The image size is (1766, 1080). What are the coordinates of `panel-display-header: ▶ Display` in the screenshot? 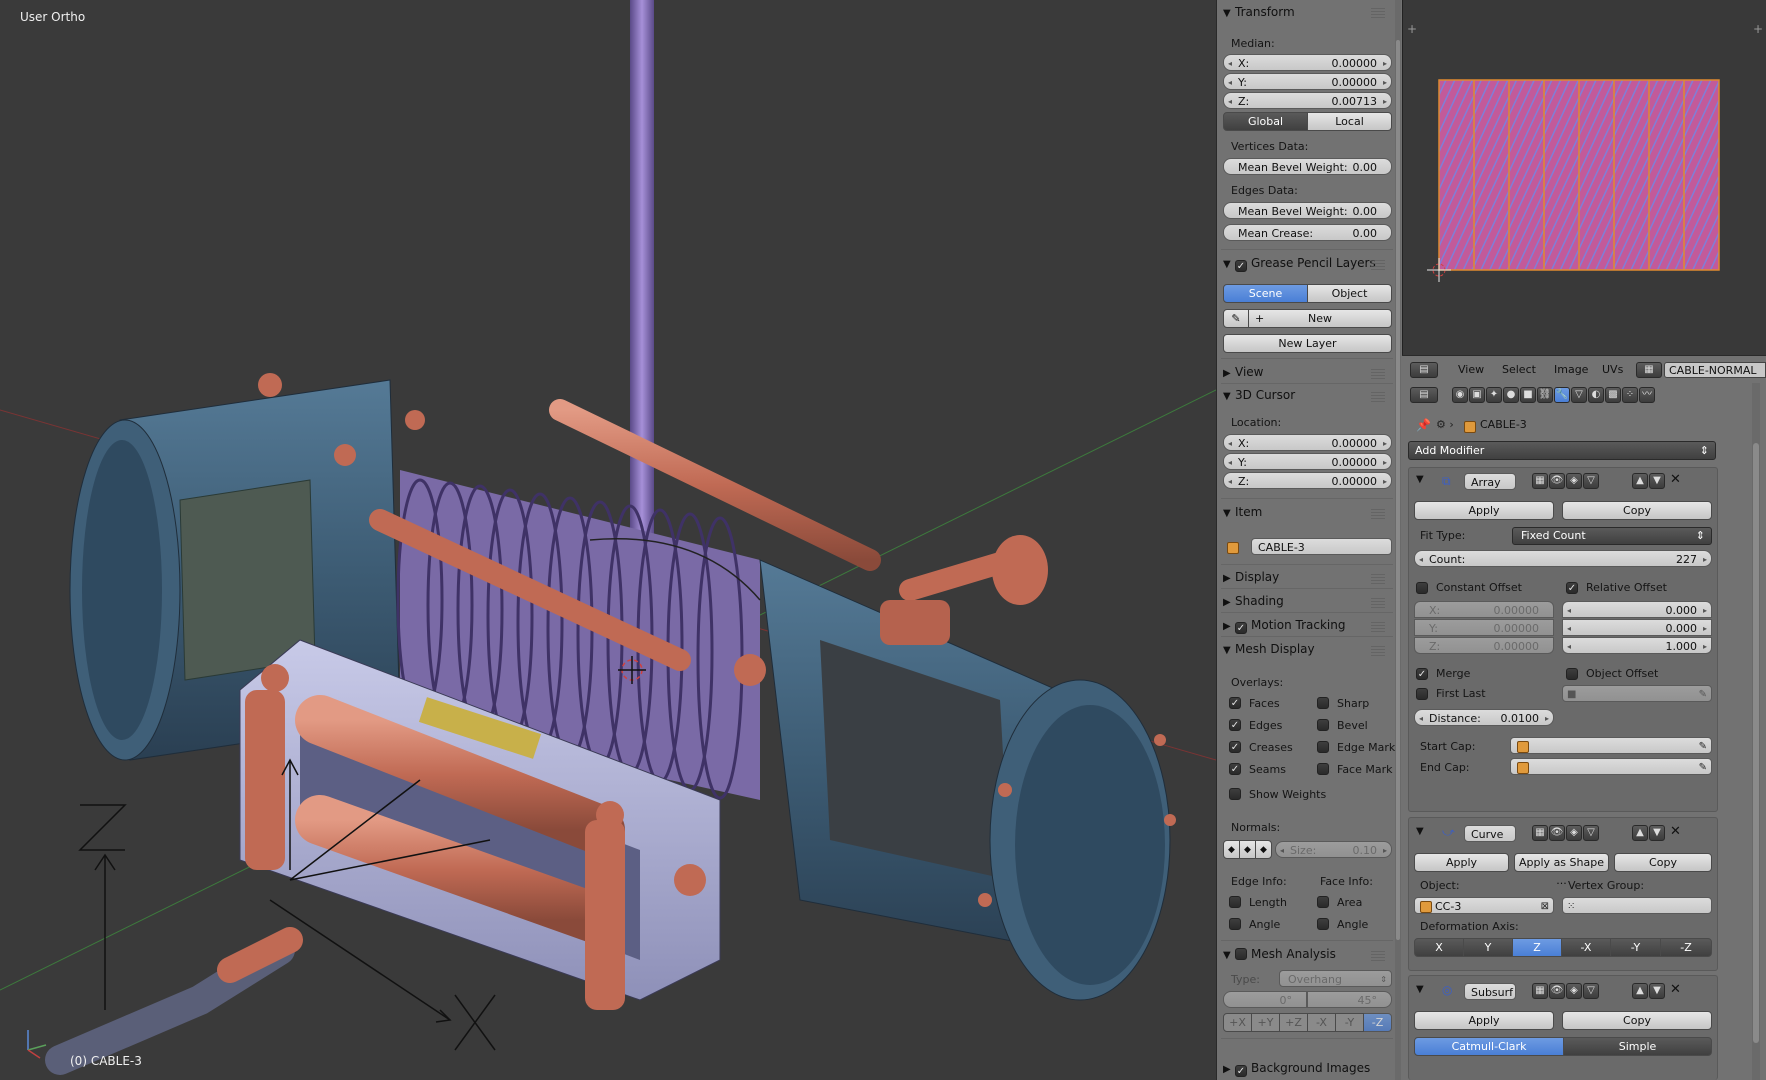 It's located at (1251, 577).